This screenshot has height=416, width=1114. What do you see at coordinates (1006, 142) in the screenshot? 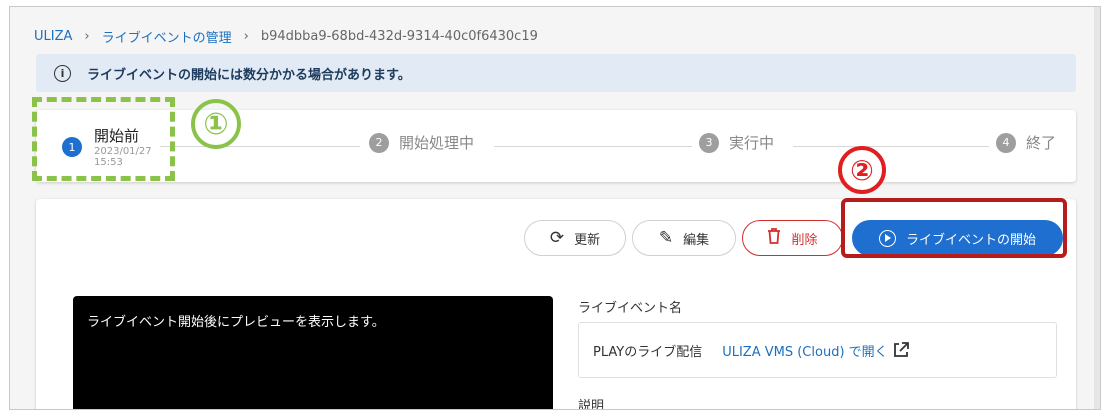
I see `step-number-4: 4` at bounding box center [1006, 142].